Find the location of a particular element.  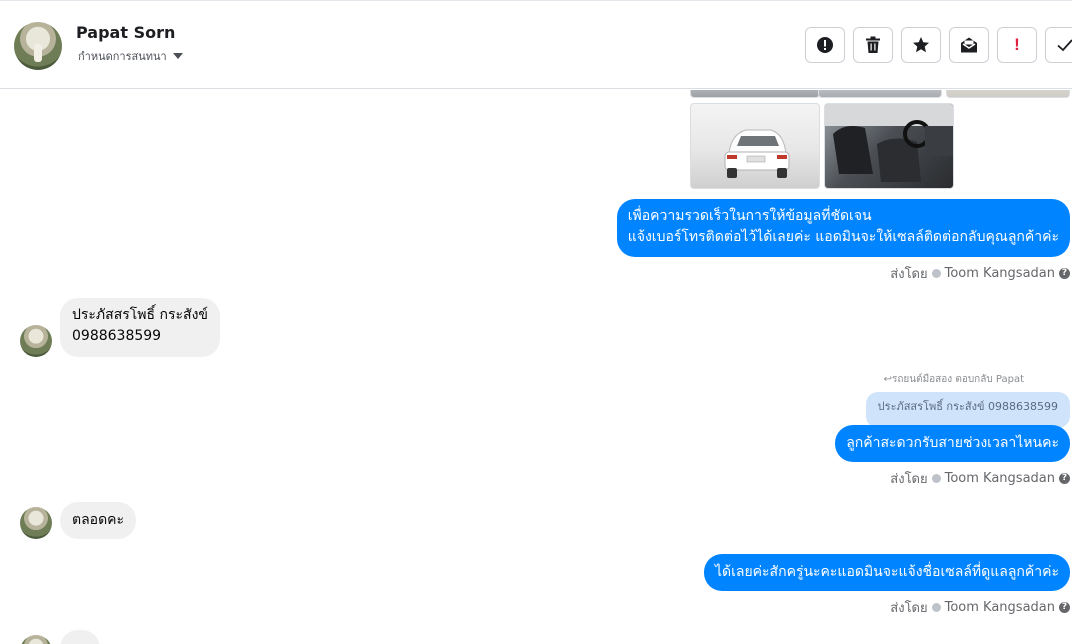

delete-button is located at coordinates (873, 45).